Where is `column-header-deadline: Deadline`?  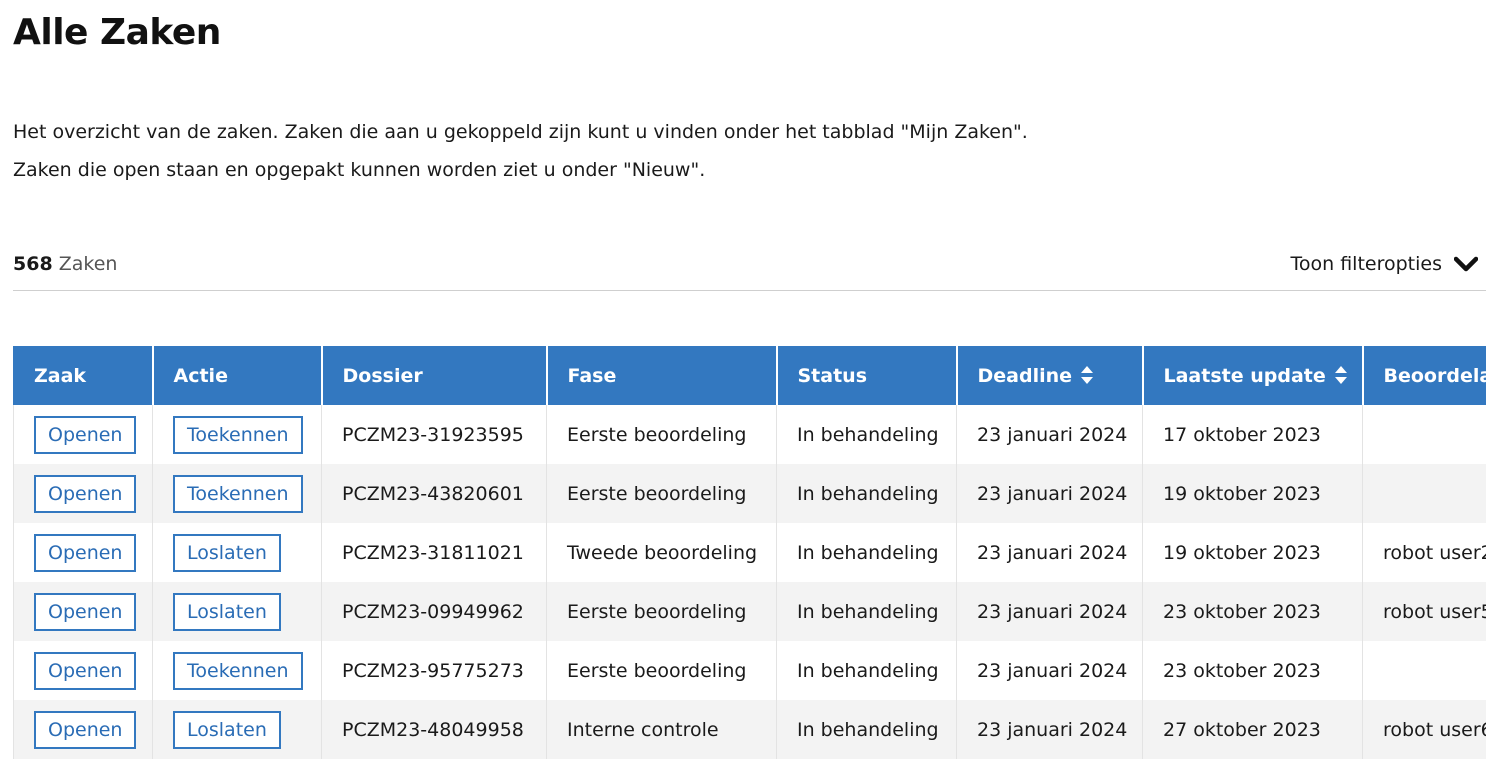
column-header-deadline: Deadline is located at coordinates (1050, 375).